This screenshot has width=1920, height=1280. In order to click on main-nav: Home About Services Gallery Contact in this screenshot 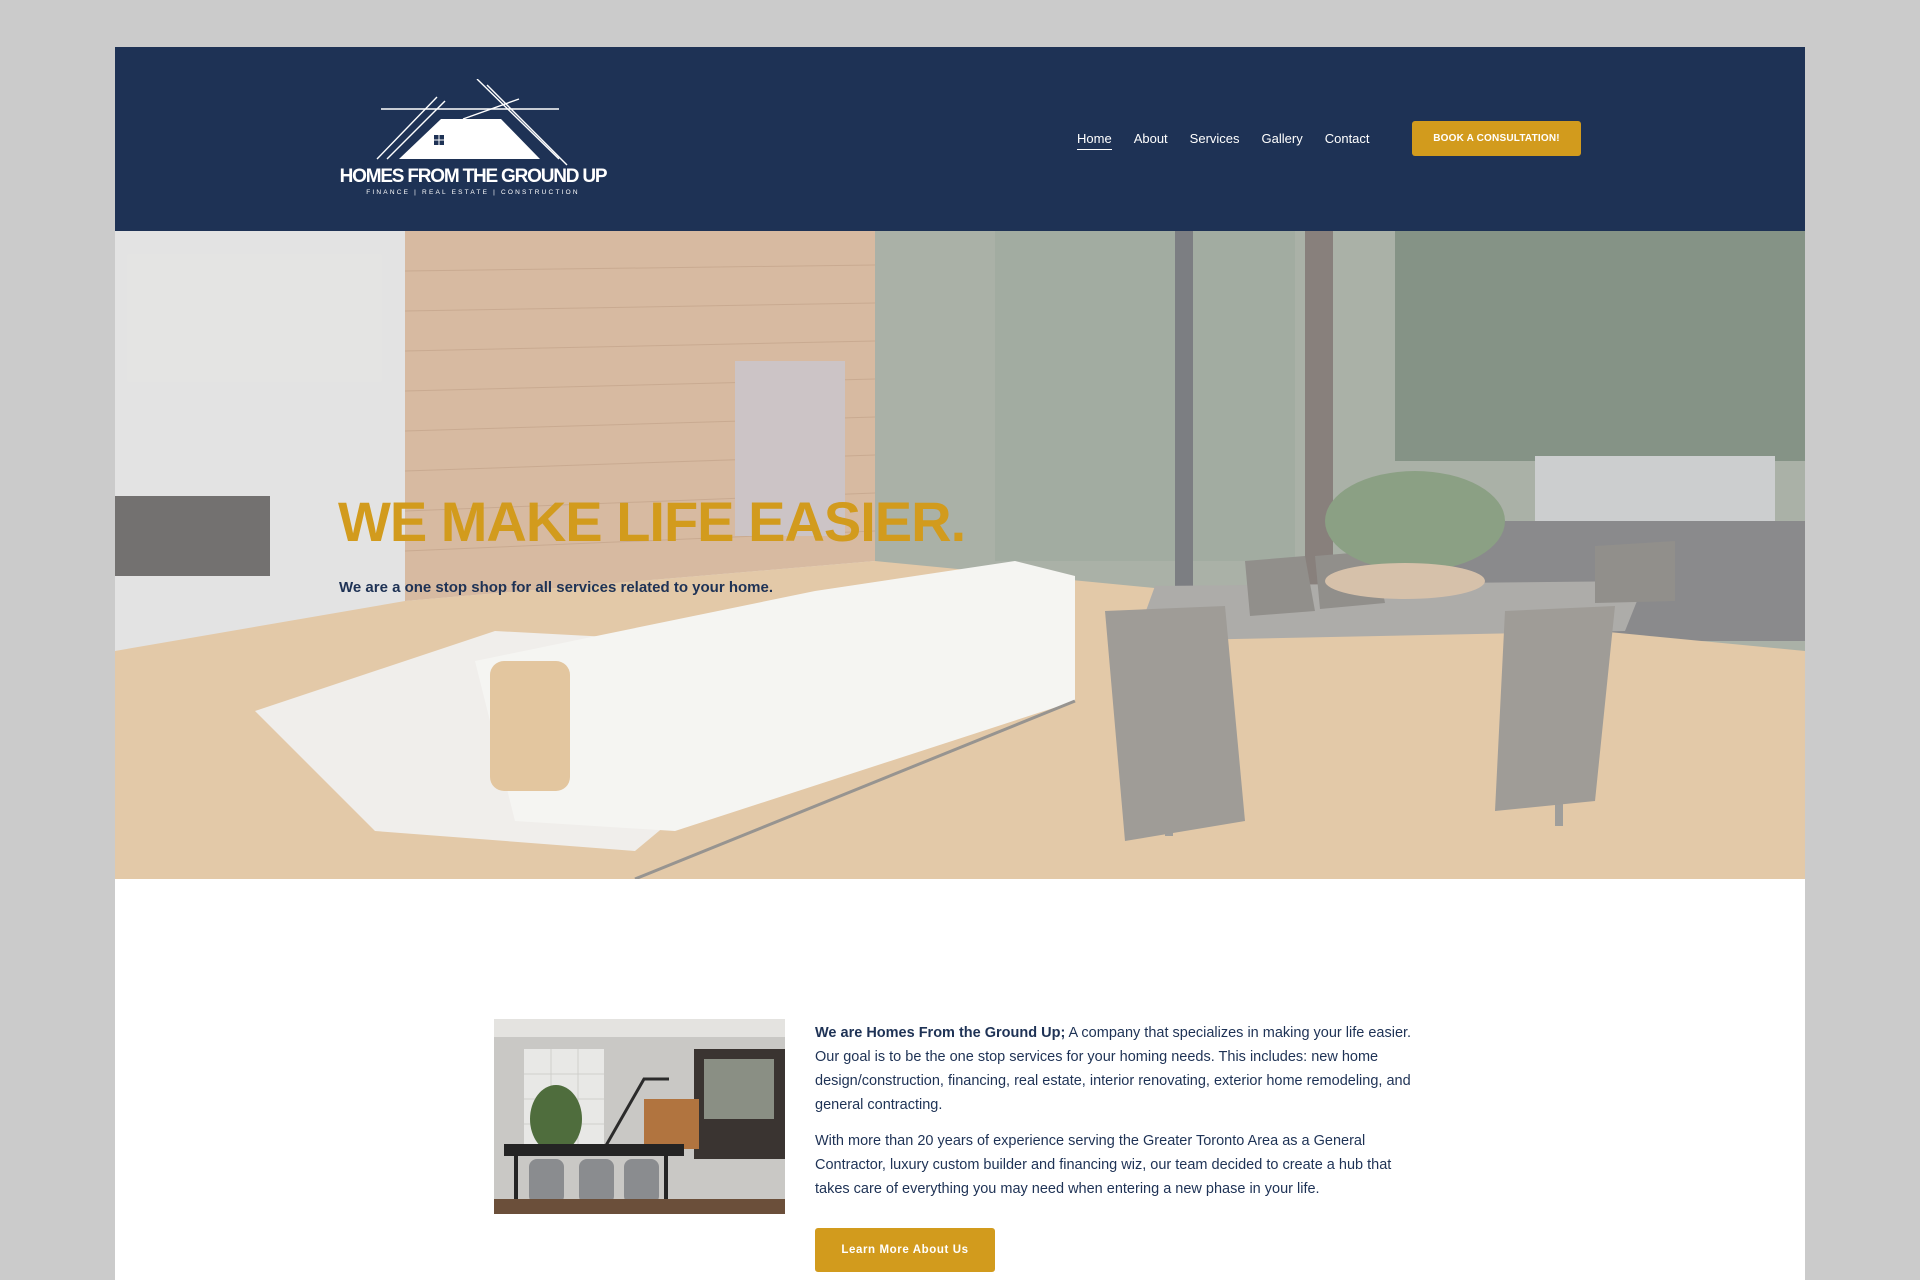, I will do `click(1234, 140)`.